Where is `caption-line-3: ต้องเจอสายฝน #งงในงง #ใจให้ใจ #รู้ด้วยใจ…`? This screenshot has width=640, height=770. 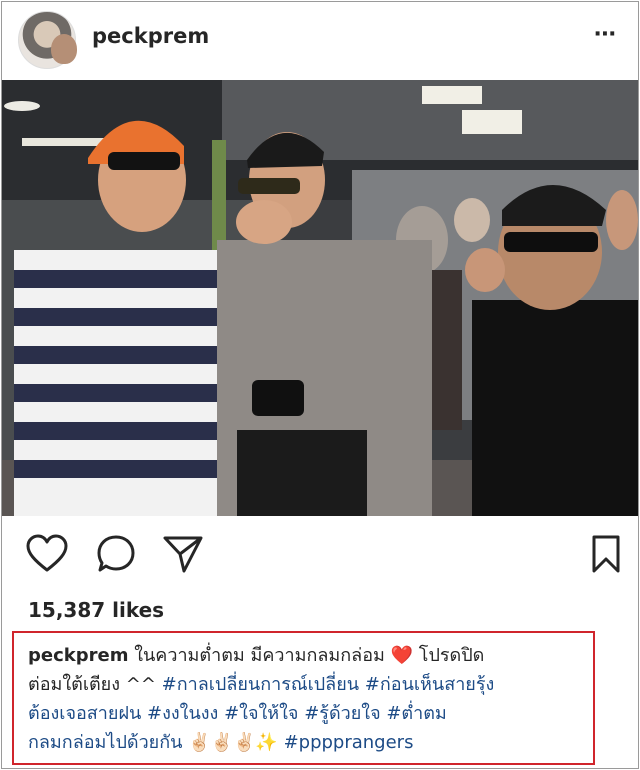 caption-line-3: ต้องเจอสายฝน #งงในงง #ใจให้ใจ #รู้ด้วยใจ… is located at coordinates (308, 713).